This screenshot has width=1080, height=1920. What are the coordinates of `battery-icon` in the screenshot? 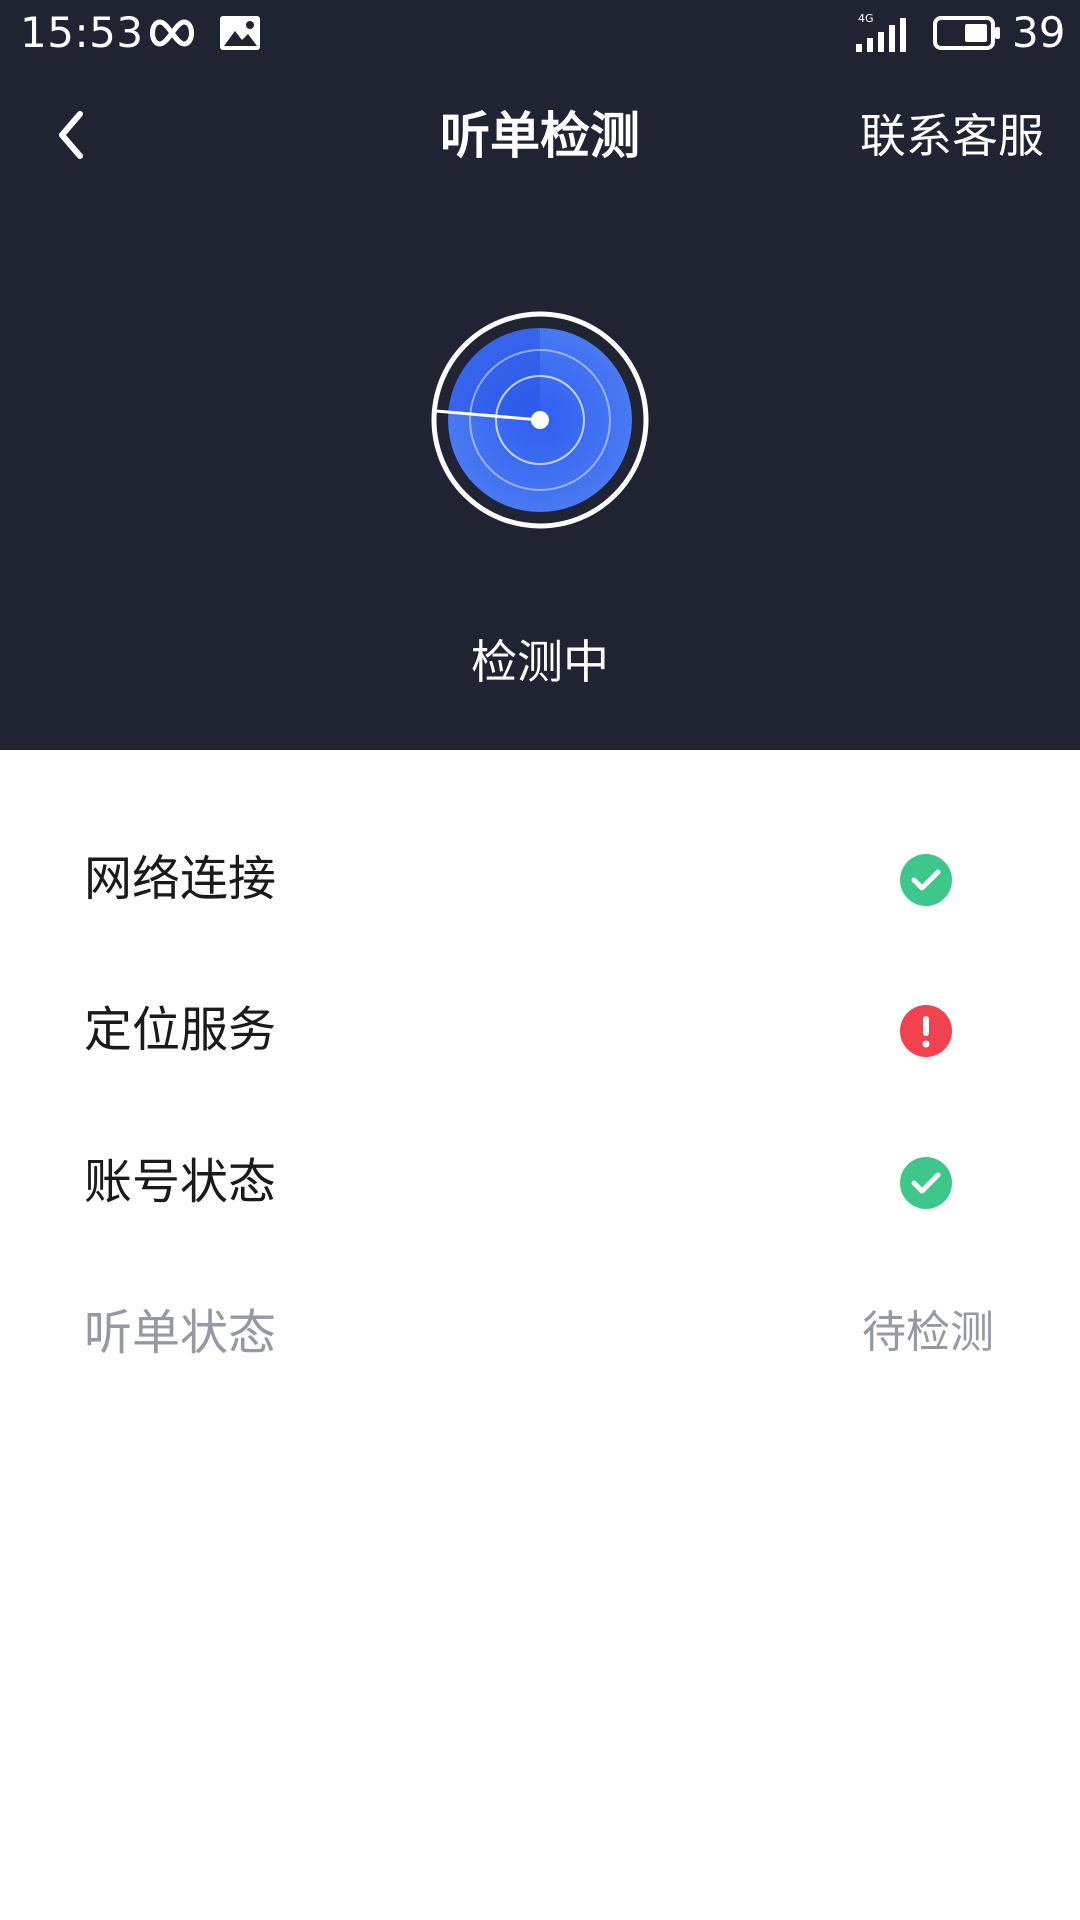 It's located at (966, 33).